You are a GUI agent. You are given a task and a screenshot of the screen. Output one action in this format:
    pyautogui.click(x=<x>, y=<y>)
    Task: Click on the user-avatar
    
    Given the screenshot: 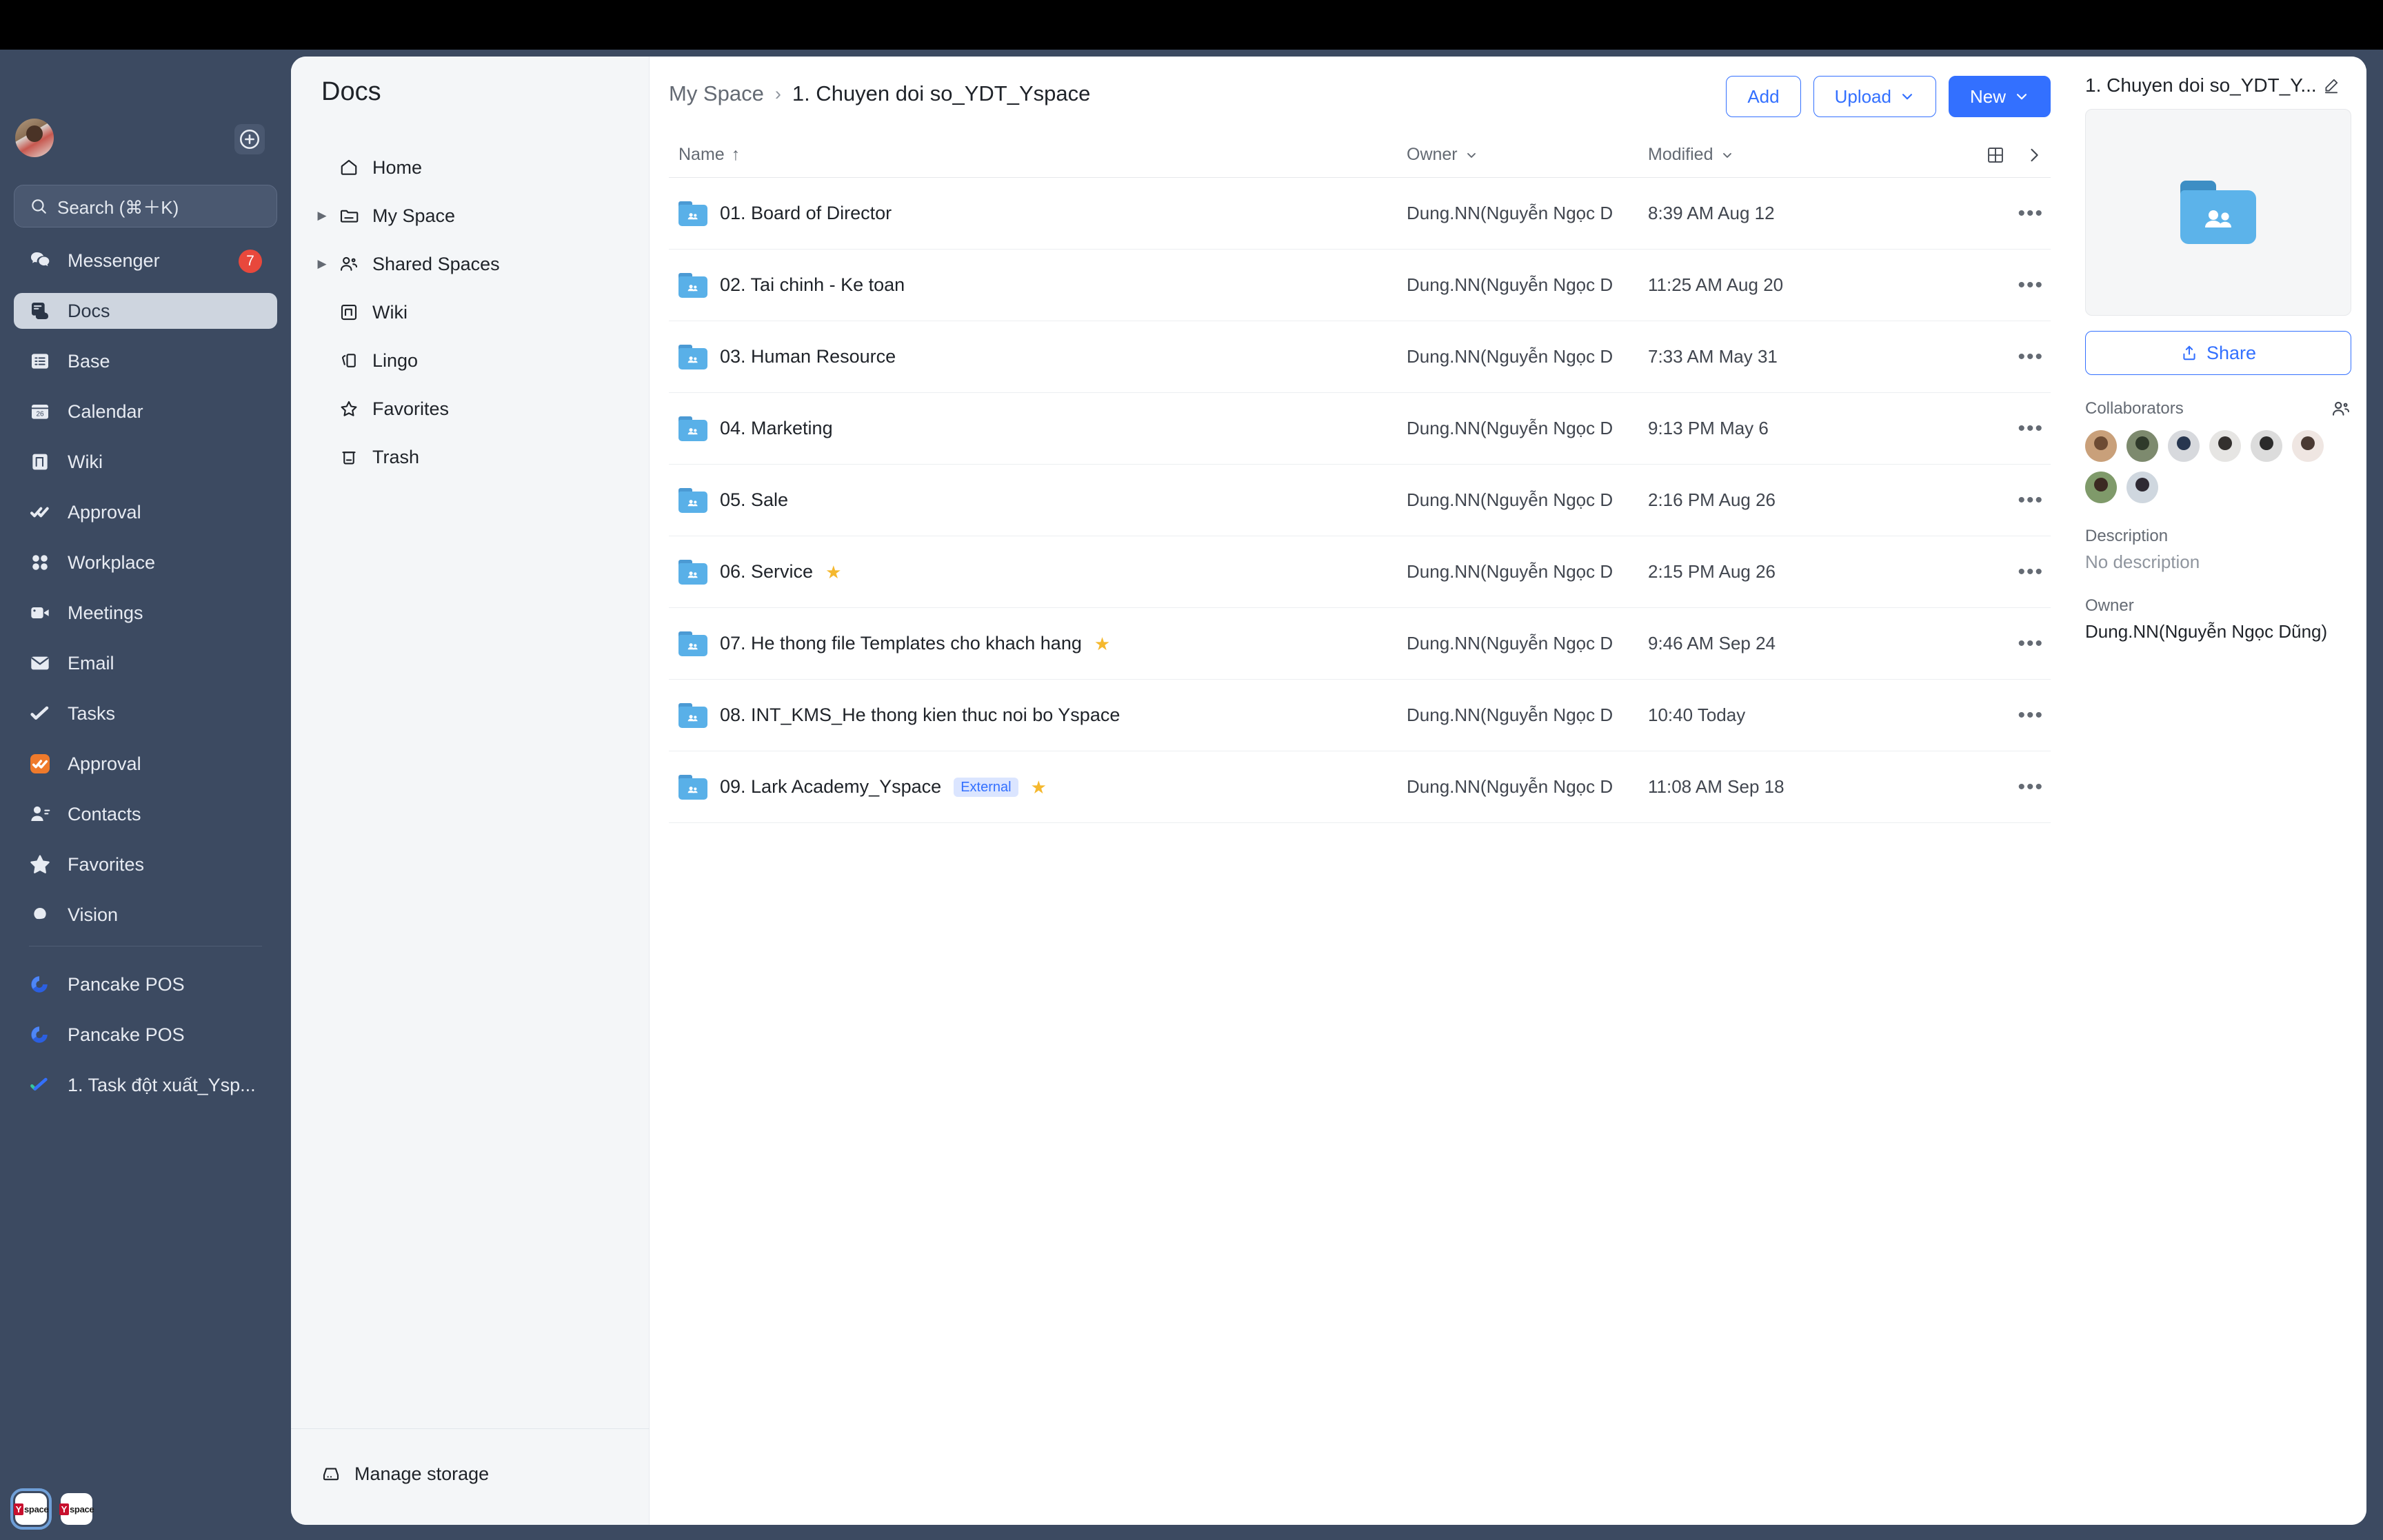 What is the action you would take?
    pyautogui.click(x=34, y=138)
    